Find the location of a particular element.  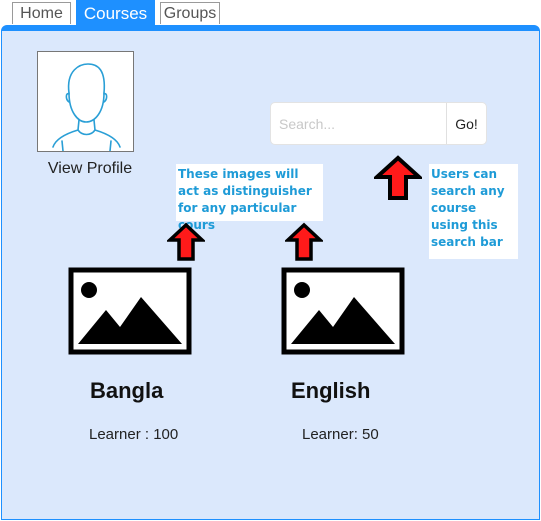

learner-count-english: Learner: 50 is located at coordinates (340, 434).